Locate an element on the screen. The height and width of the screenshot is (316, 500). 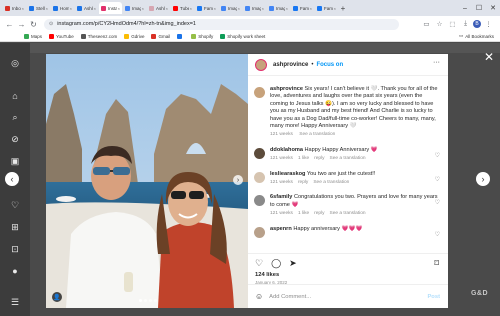
browser-tab: Ashl × is located at coordinates (158, 8).